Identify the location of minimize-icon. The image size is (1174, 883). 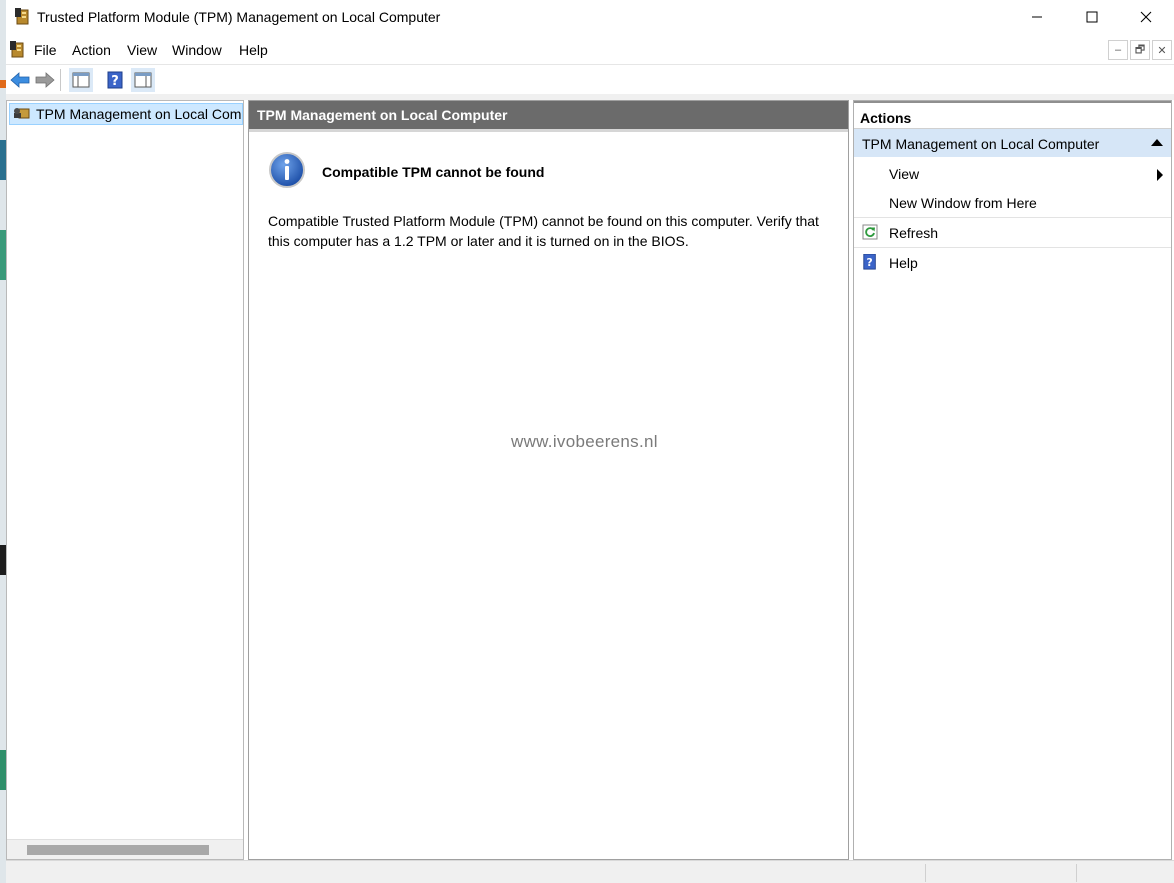
(1037, 17).